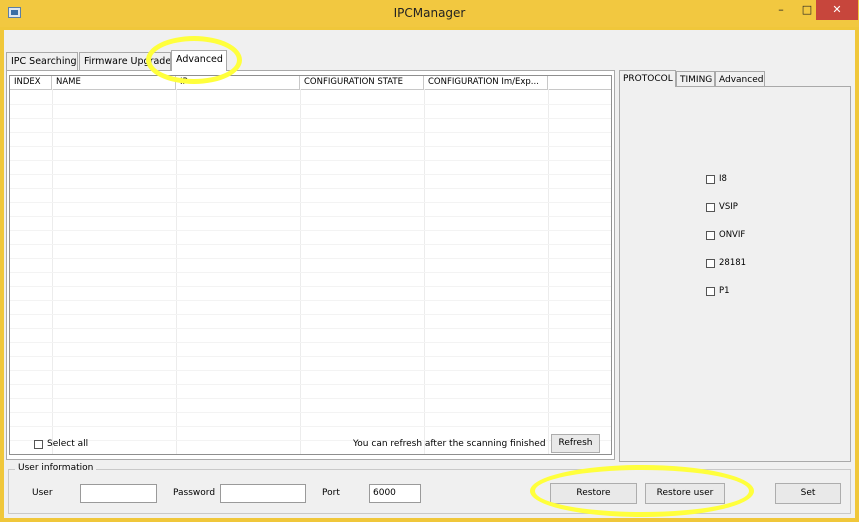 The width and height of the screenshot is (859, 522). I want to click on tab-firmware-upgrade: Firmware Upgrade, so click(125, 61).